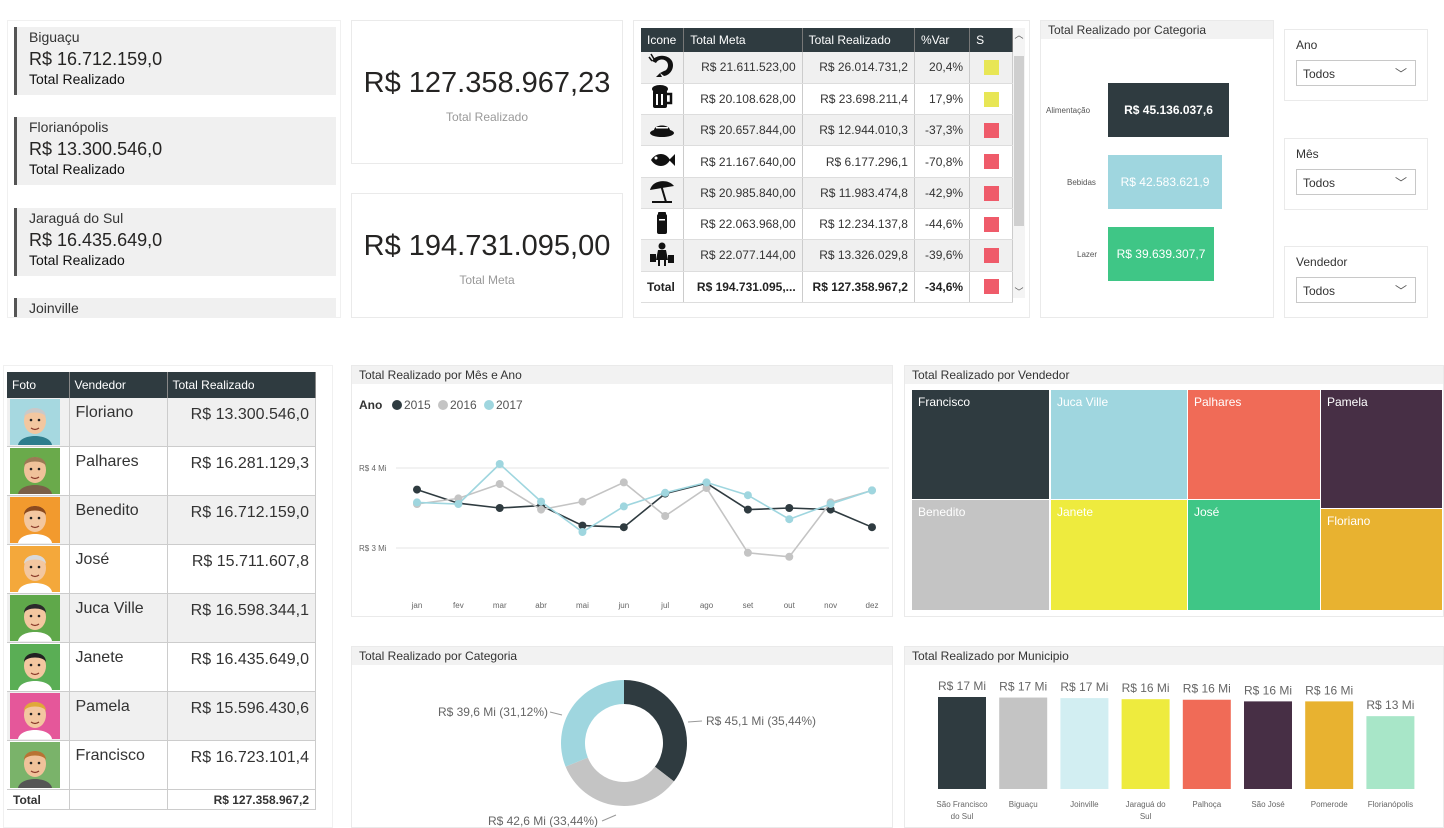 This screenshot has height=828, width=1444. Describe the element at coordinates (1019, 291) in the screenshot. I see `scroll-down-icon: ﹀` at that location.